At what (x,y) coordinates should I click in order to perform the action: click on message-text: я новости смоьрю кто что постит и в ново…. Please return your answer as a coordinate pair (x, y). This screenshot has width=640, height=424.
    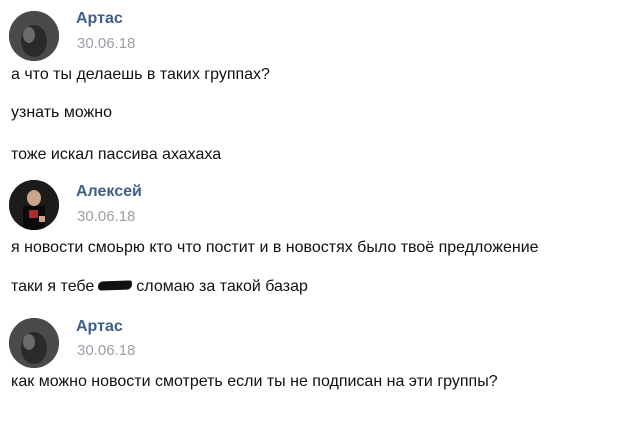
    Looking at the image, I should click on (275, 247).